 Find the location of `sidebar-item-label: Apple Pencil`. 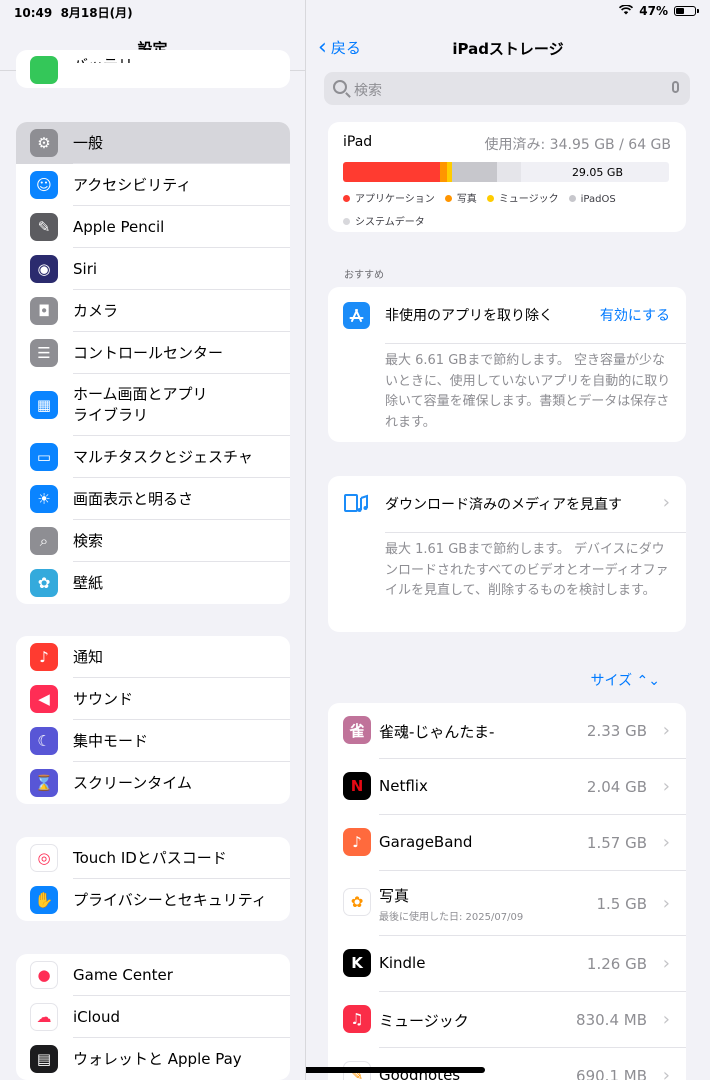

sidebar-item-label: Apple Pencil is located at coordinates (119, 226).